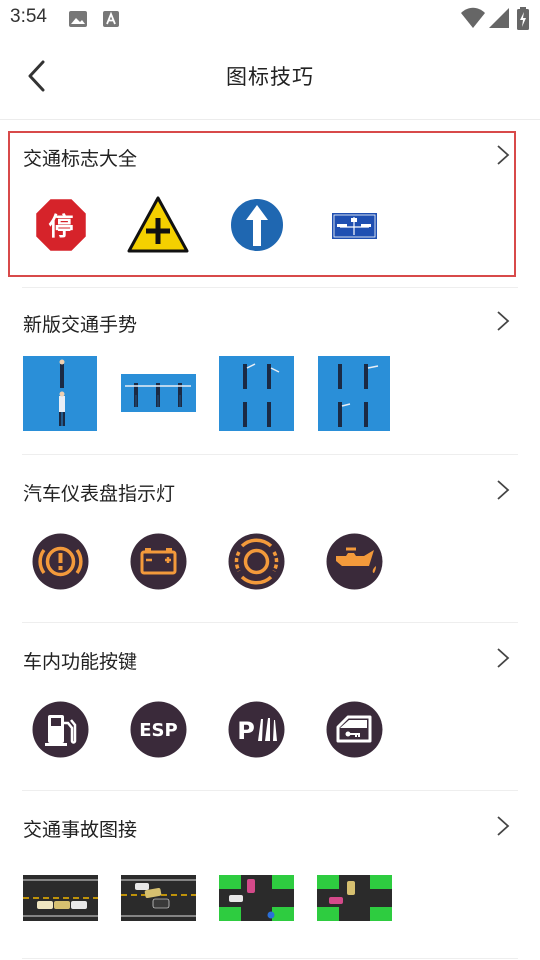 The height and width of the screenshot is (960, 540). Describe the element at coordinates (80, 159) in the screenshot. I see `section-title: 交通标志大全` at that location.